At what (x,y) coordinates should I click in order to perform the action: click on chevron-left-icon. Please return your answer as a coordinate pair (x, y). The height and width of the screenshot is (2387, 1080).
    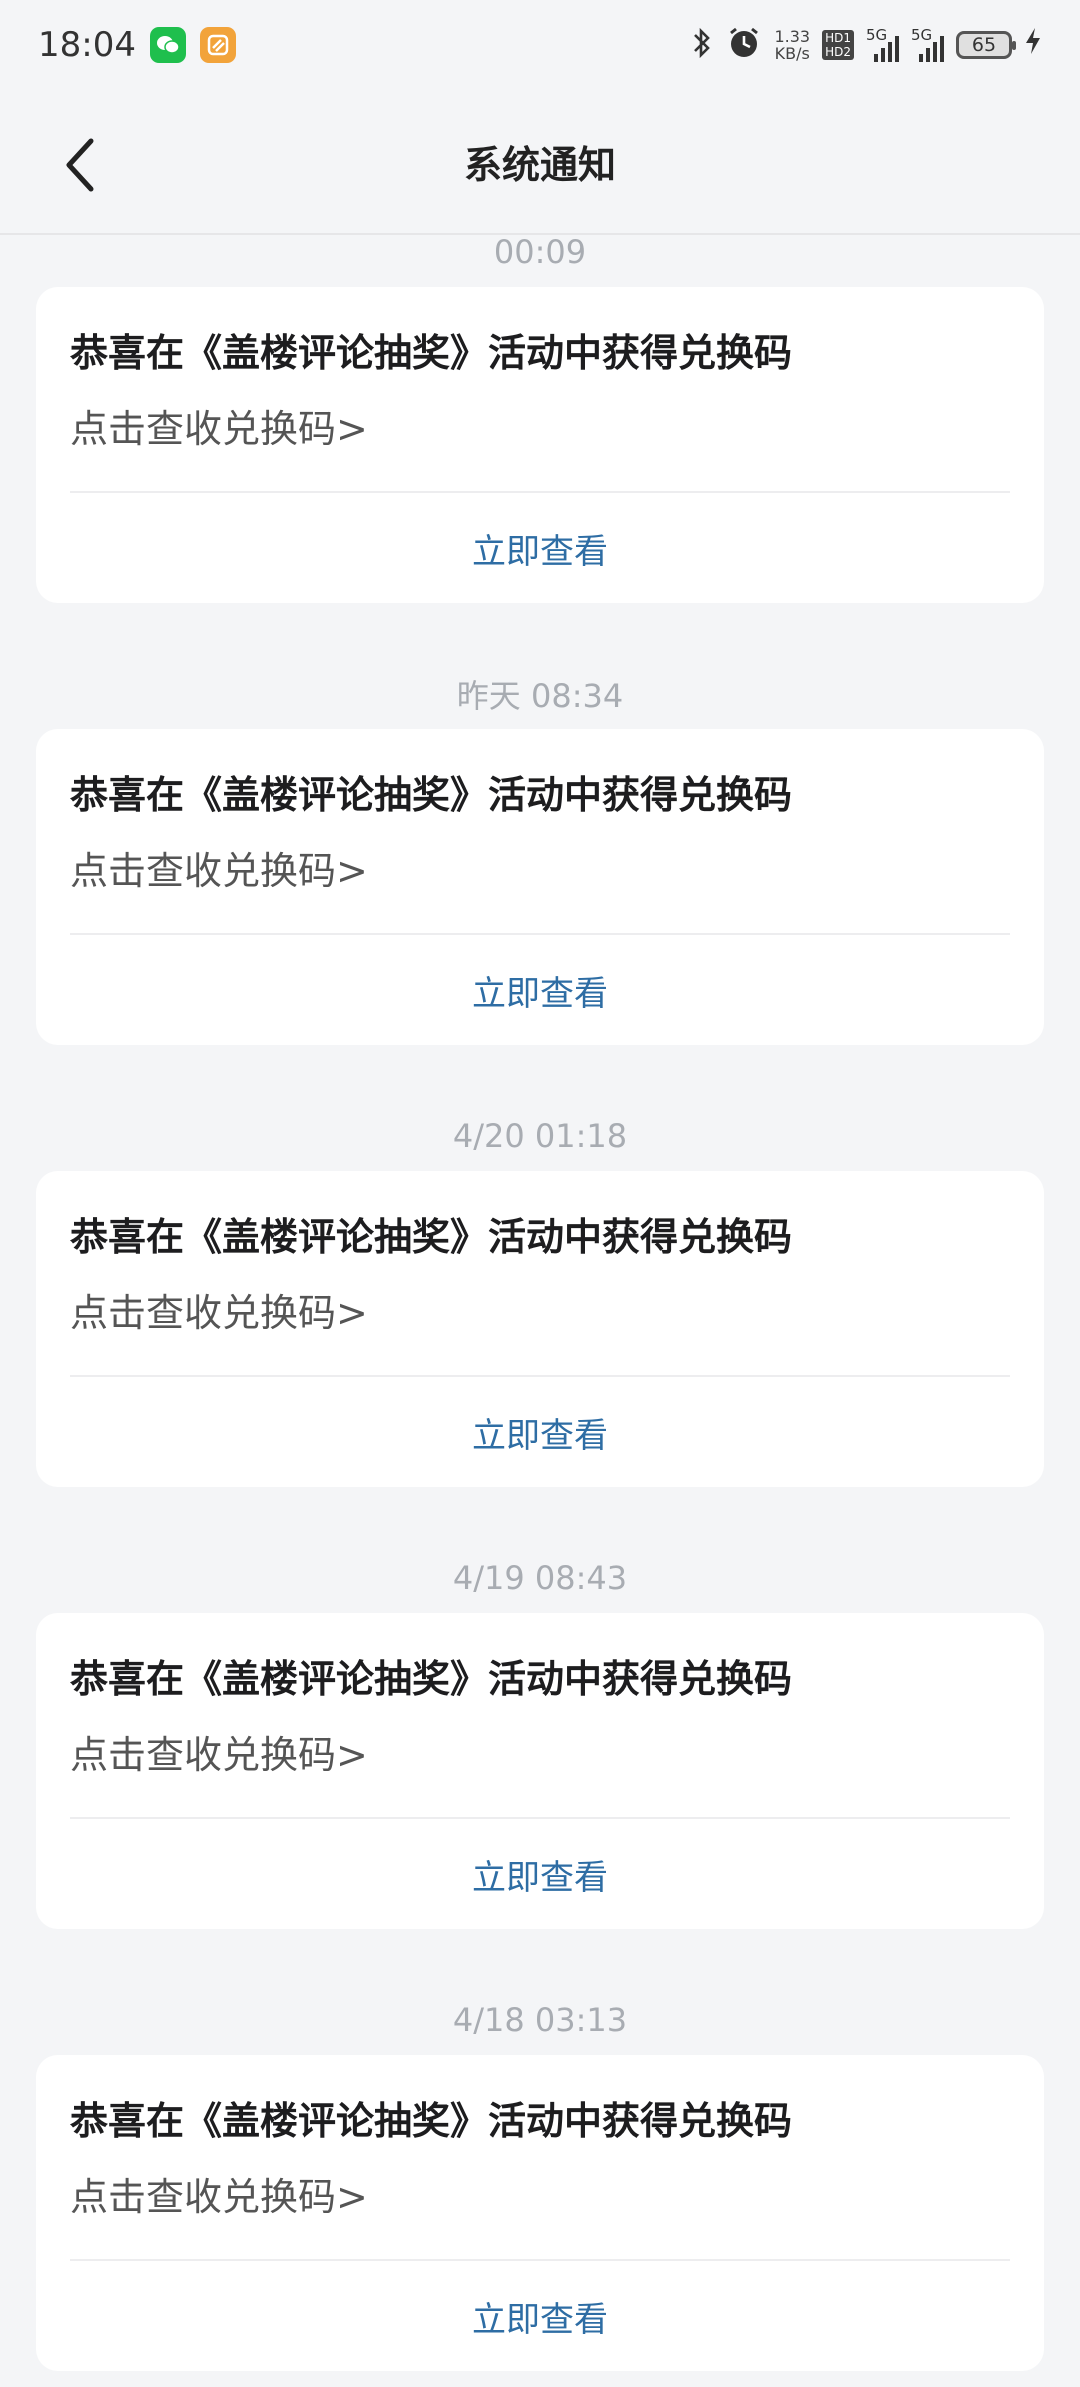
    Looking at the image, I should click on (80, 165).